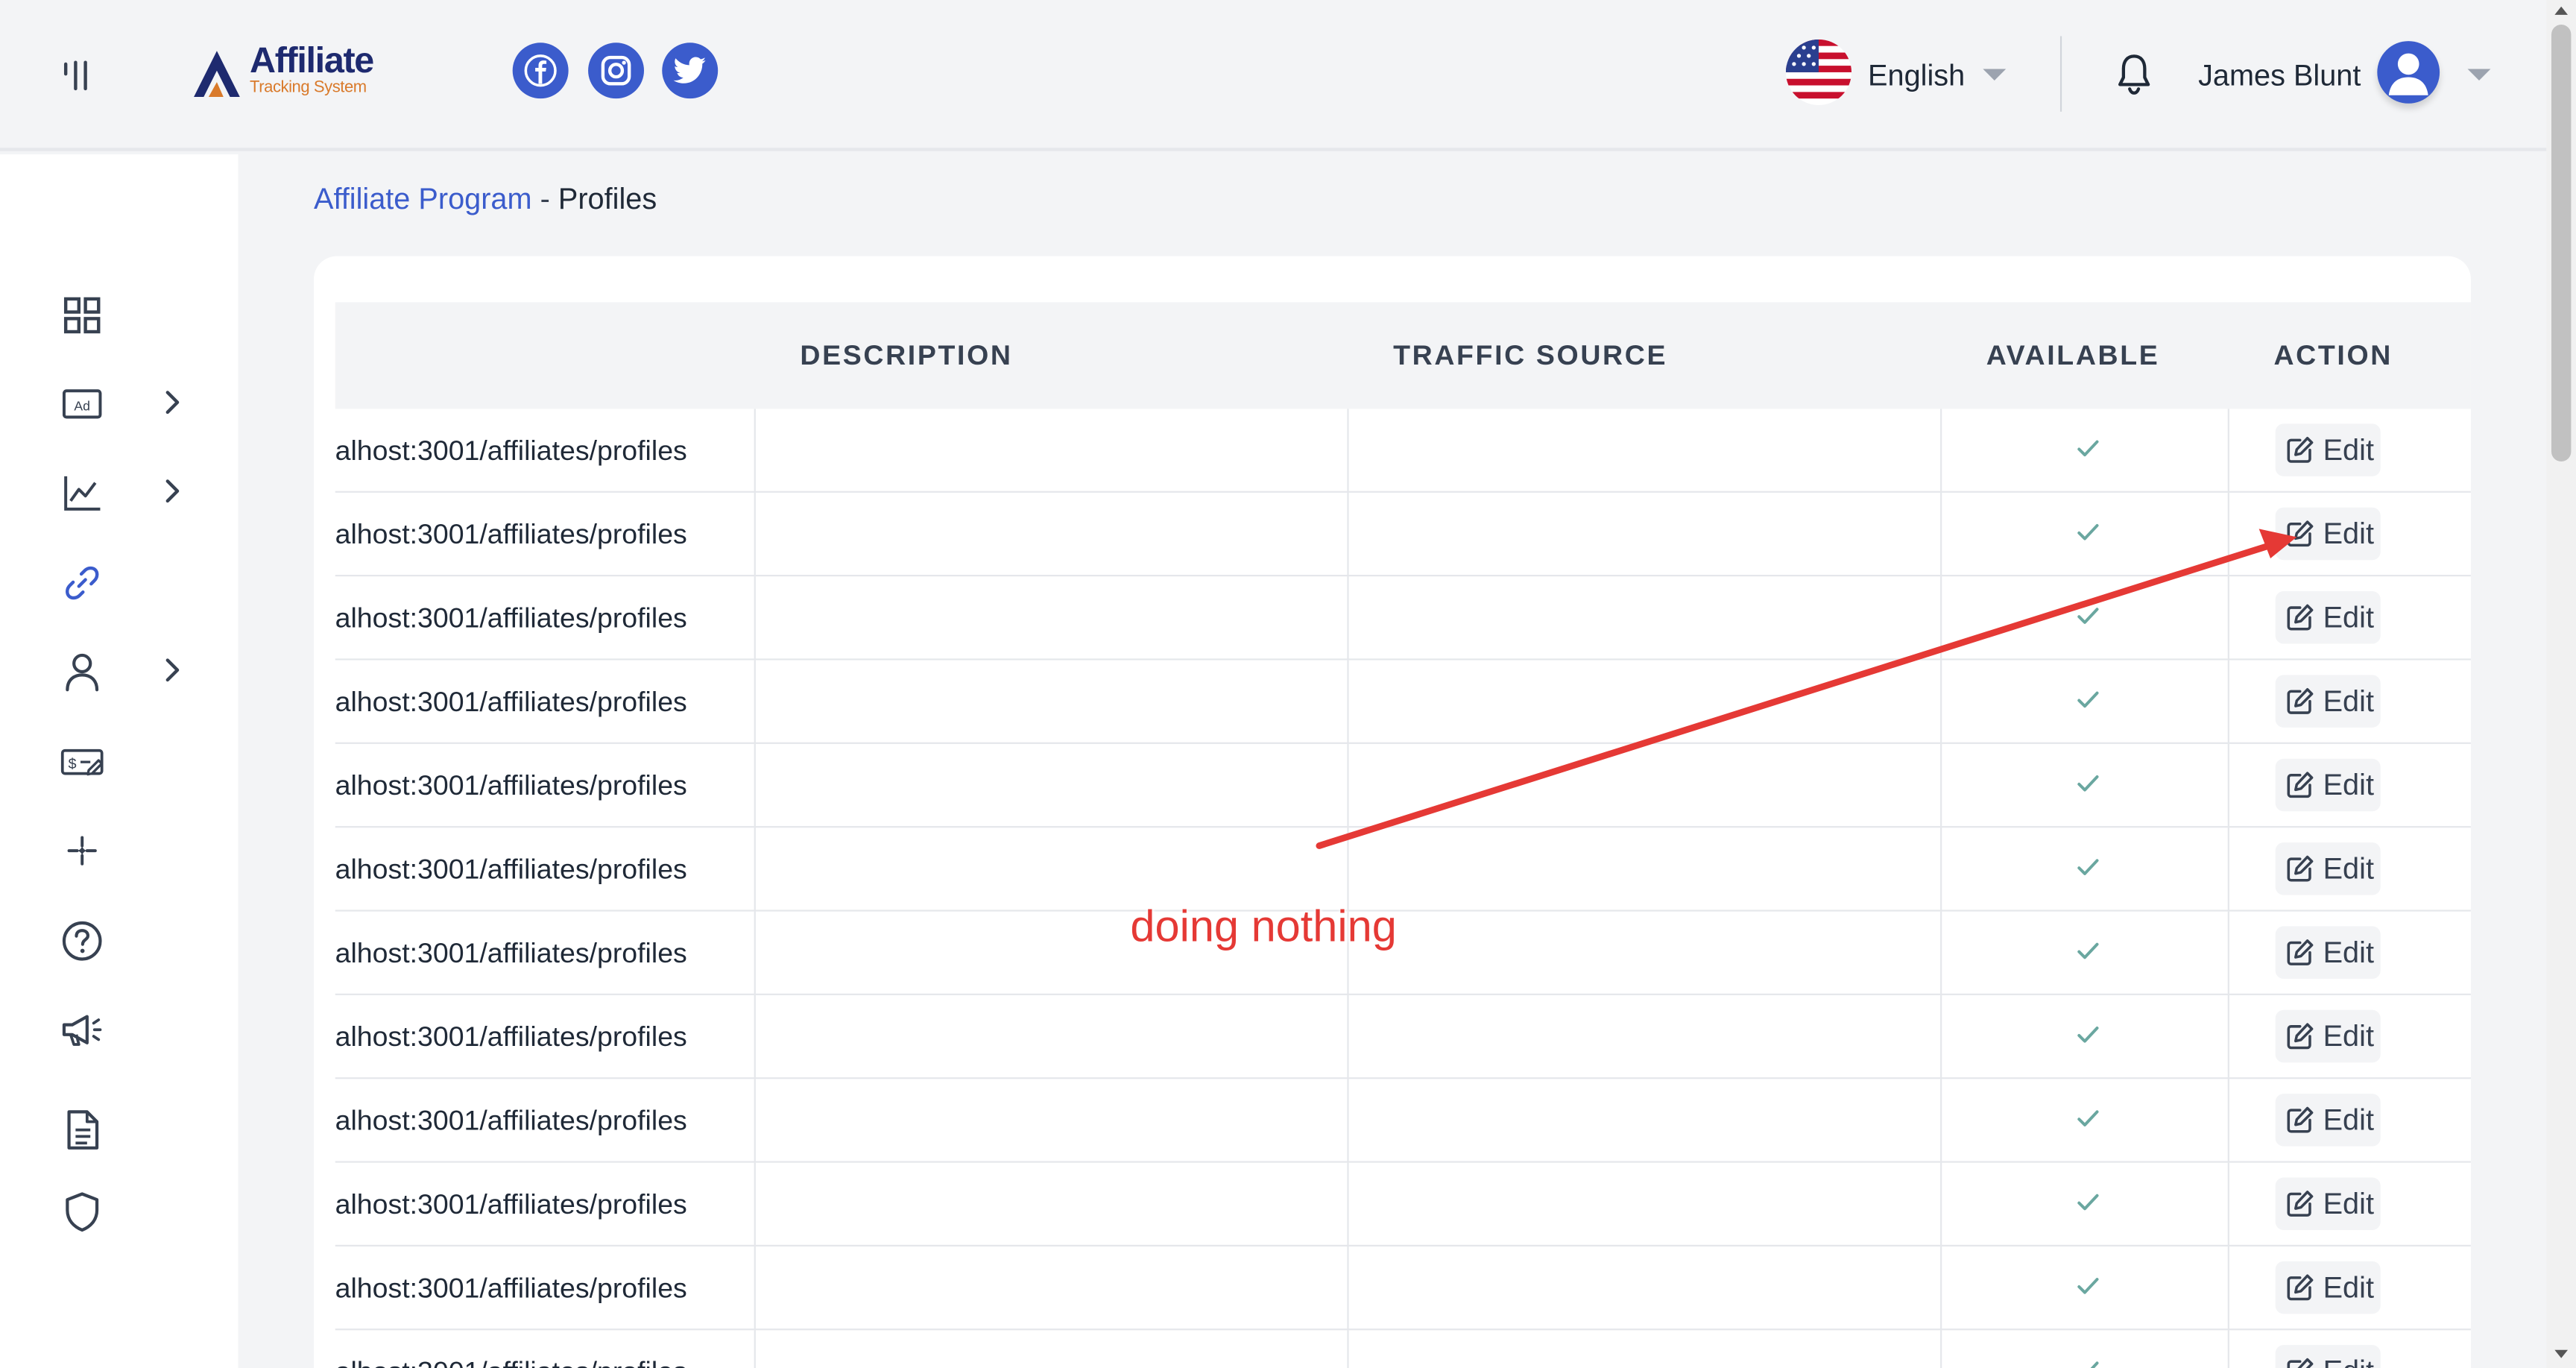  Describe the element at coordinates (132, 1128) in the screenshot. I see `sidebar-item-documents` at that location.